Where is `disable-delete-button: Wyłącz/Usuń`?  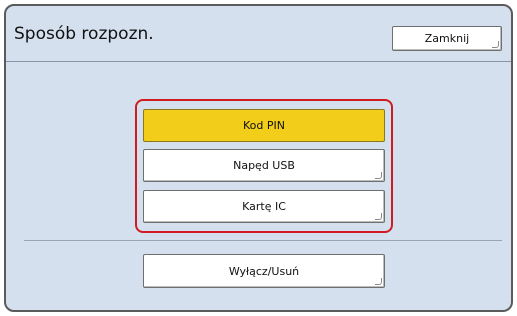
disable-delete-button: Wyłącz/Usuń is located at coordinates (264, 271).